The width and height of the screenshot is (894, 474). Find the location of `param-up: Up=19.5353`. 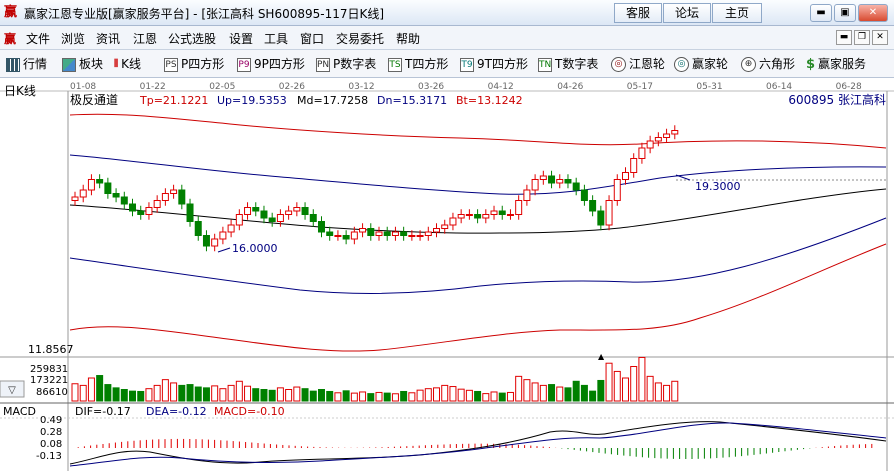

param-up: Up=19.5353 is located at coordinates (252, 100).